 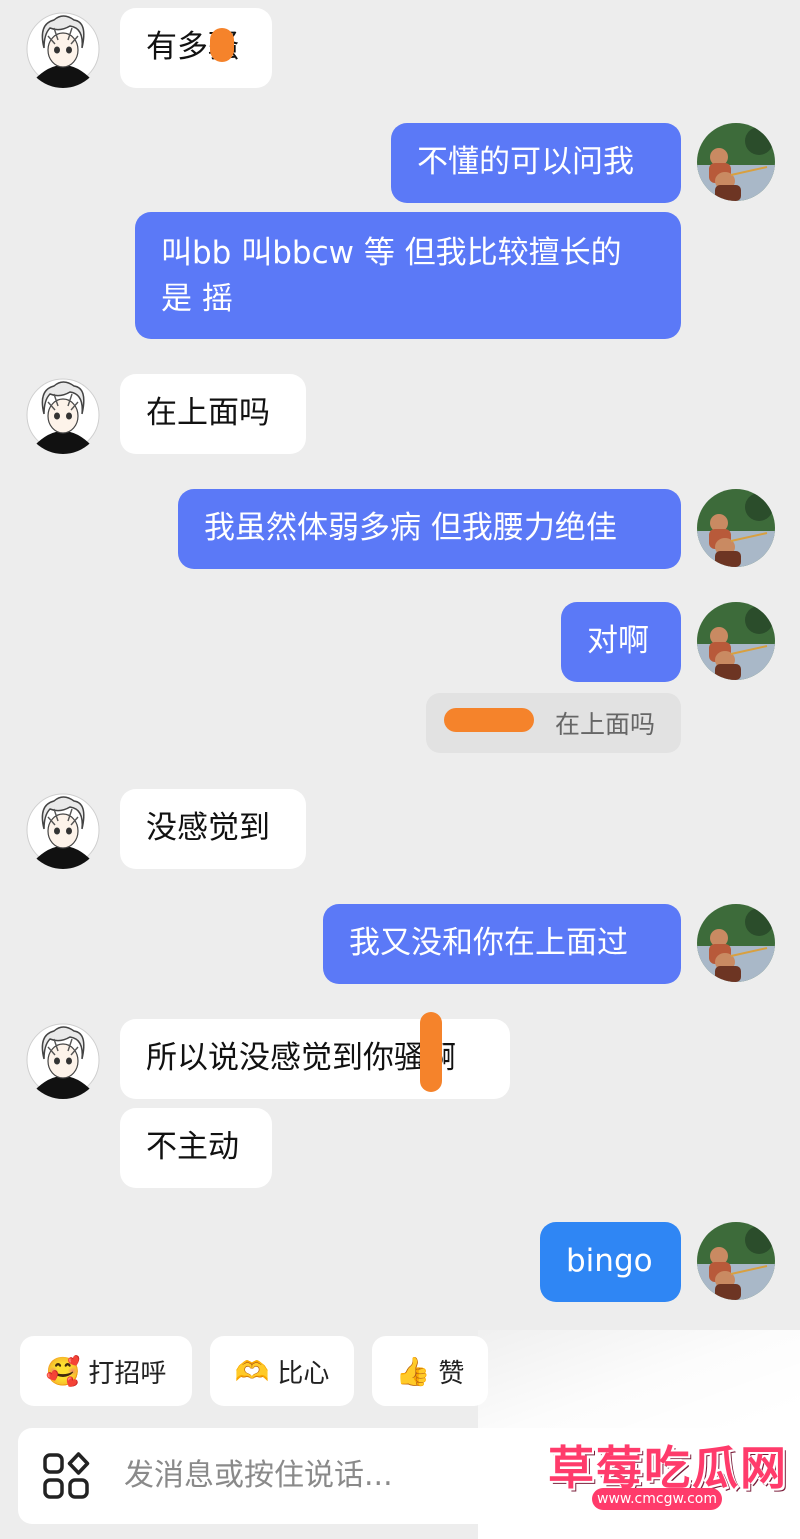 What do you see at coordinates (502, 944) in the screenshot?
I see `message-bubble-outgoing: 我又没和你在上面过` at bounding box center [502, 944].